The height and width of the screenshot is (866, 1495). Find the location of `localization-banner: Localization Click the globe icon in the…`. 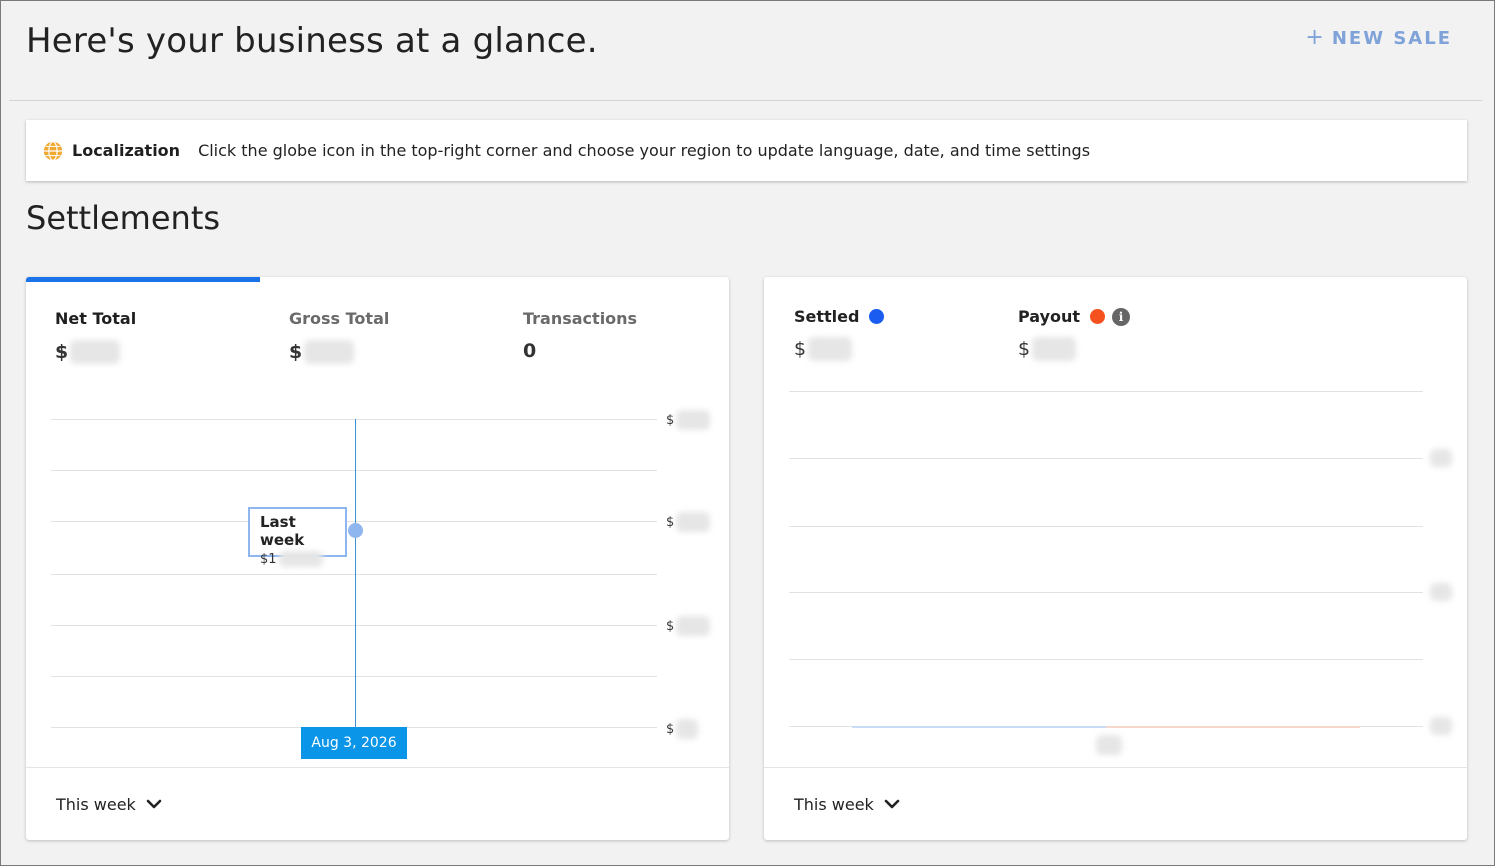

localization-banner: Localization Click the globe icon in the… is located at coordinates (746, 150).